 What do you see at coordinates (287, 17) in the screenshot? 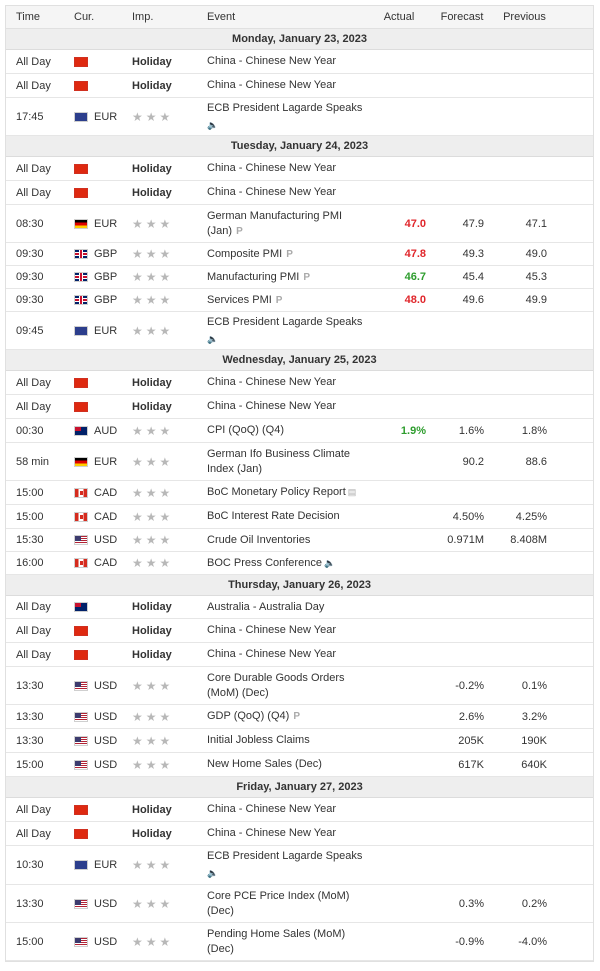
I see `header-event: Event` at bounding box center [287, 17].